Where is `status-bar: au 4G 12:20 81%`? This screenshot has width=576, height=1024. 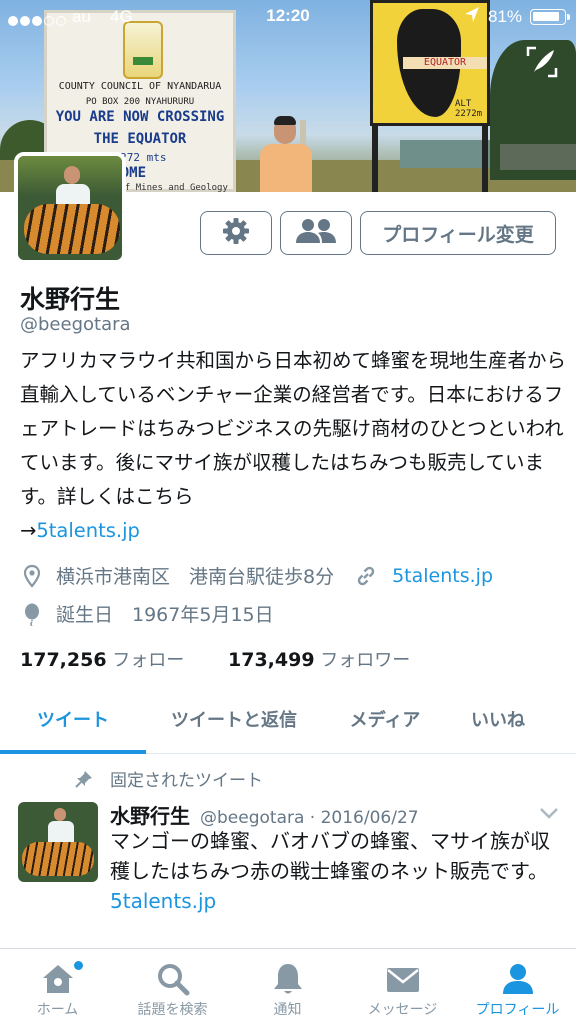
status-bar: au 4G 12:20 81% is located at coordinates (288, 17).